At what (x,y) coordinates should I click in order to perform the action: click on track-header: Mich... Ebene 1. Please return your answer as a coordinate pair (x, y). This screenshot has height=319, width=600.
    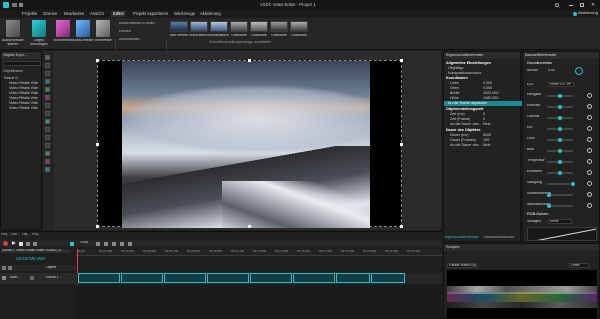
    Looking at the image, I should click on (38, 278).